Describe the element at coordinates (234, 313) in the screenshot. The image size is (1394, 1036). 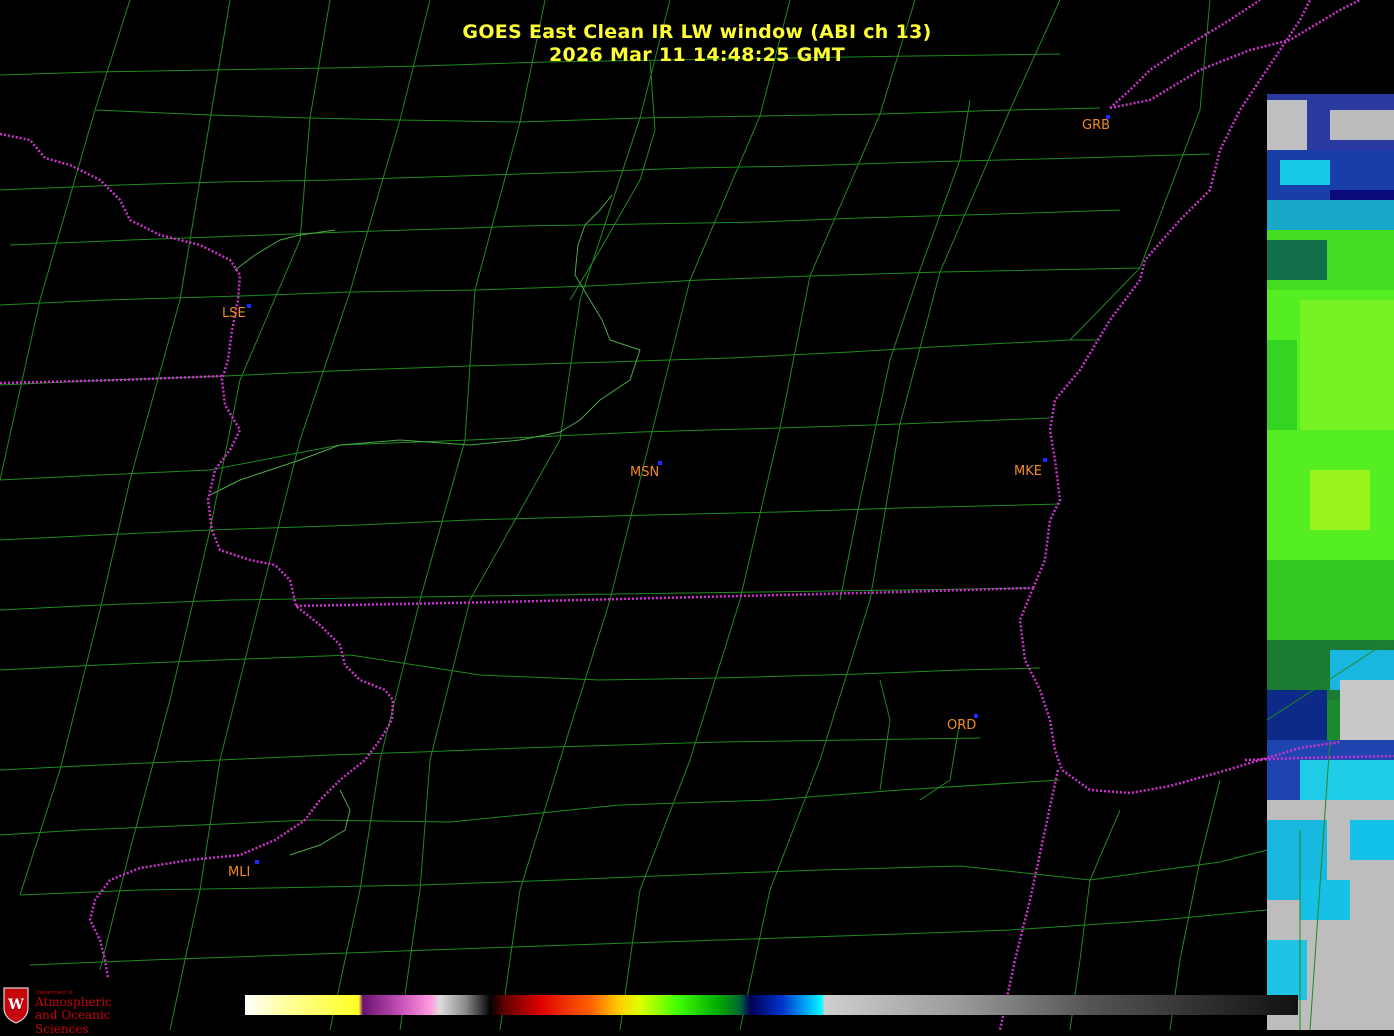
I see `station-label-lse: LSE` at that location.